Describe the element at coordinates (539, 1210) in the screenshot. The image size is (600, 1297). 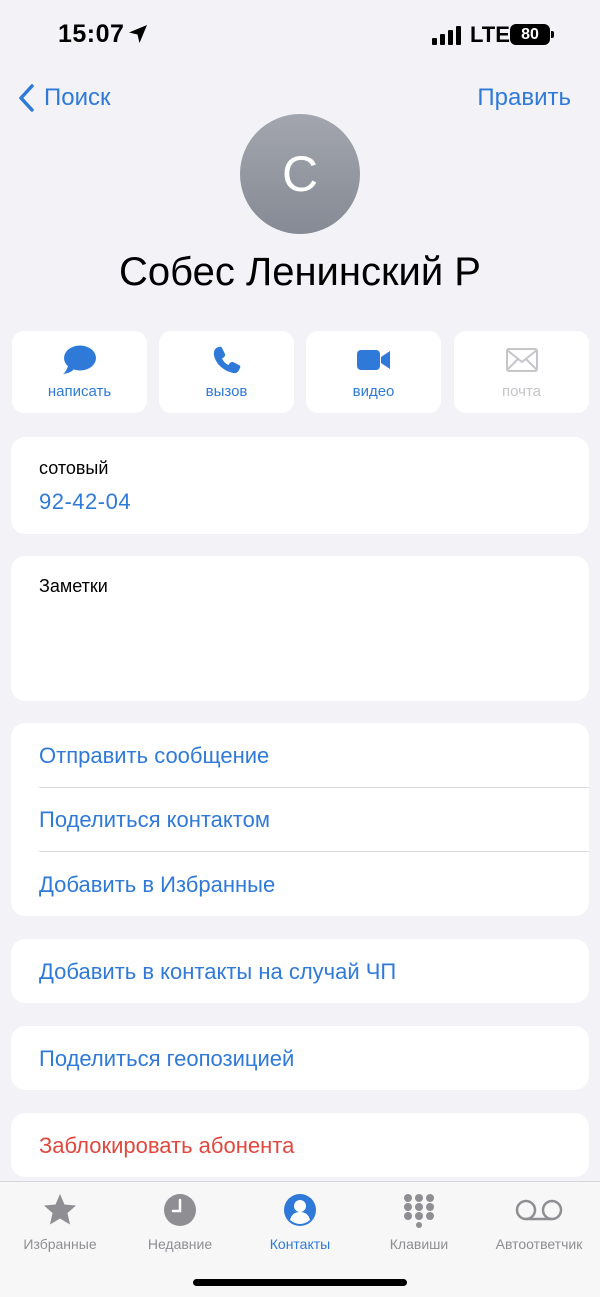
I see `voicemail-icon` at that location.